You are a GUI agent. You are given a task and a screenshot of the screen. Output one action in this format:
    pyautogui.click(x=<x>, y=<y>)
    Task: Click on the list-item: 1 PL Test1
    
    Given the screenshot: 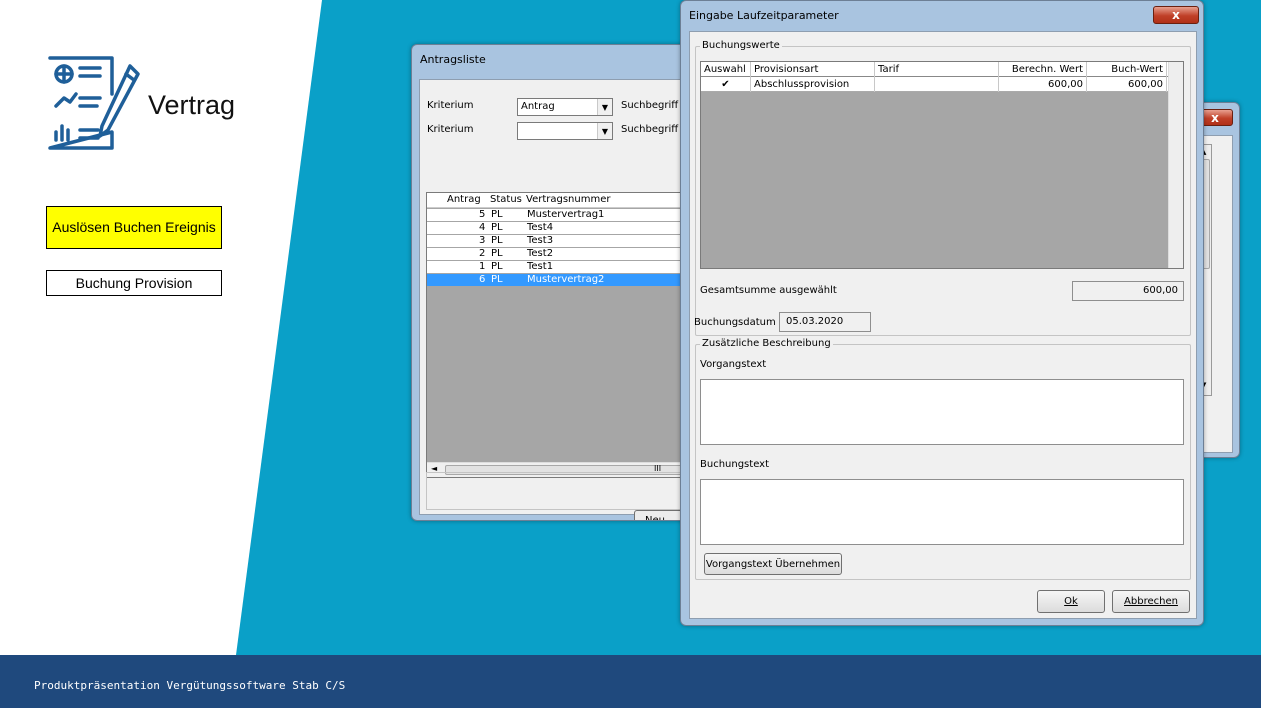 What is the action you would take?
    pyautogui.click(x=554, y=267)
    